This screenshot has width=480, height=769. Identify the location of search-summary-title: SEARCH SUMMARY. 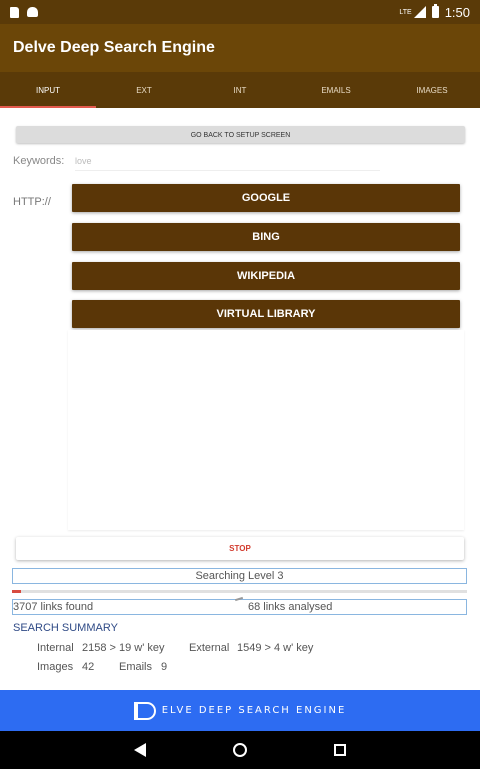
(65, 628).